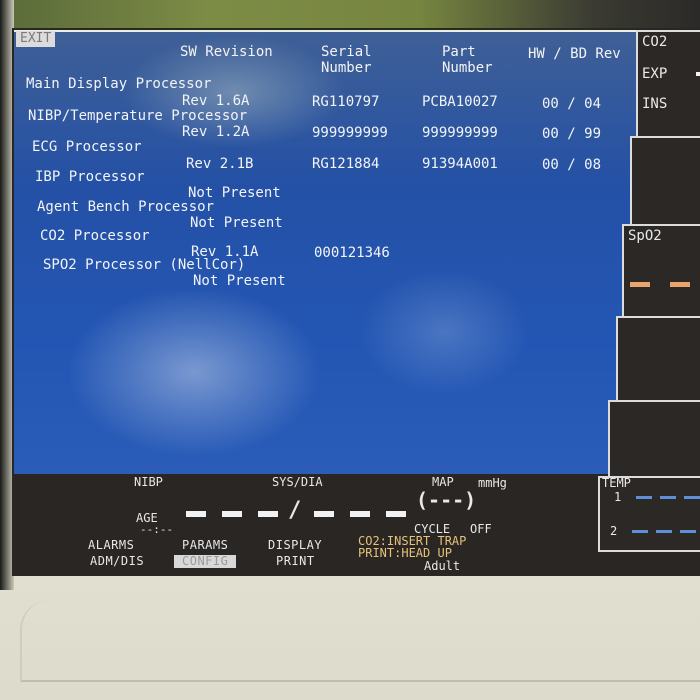 This screenshot has height=700, width=700. Describe the element at coordinates (346, 68) in the screenshot. I see `col-header-serial-line2: Number` at that location.